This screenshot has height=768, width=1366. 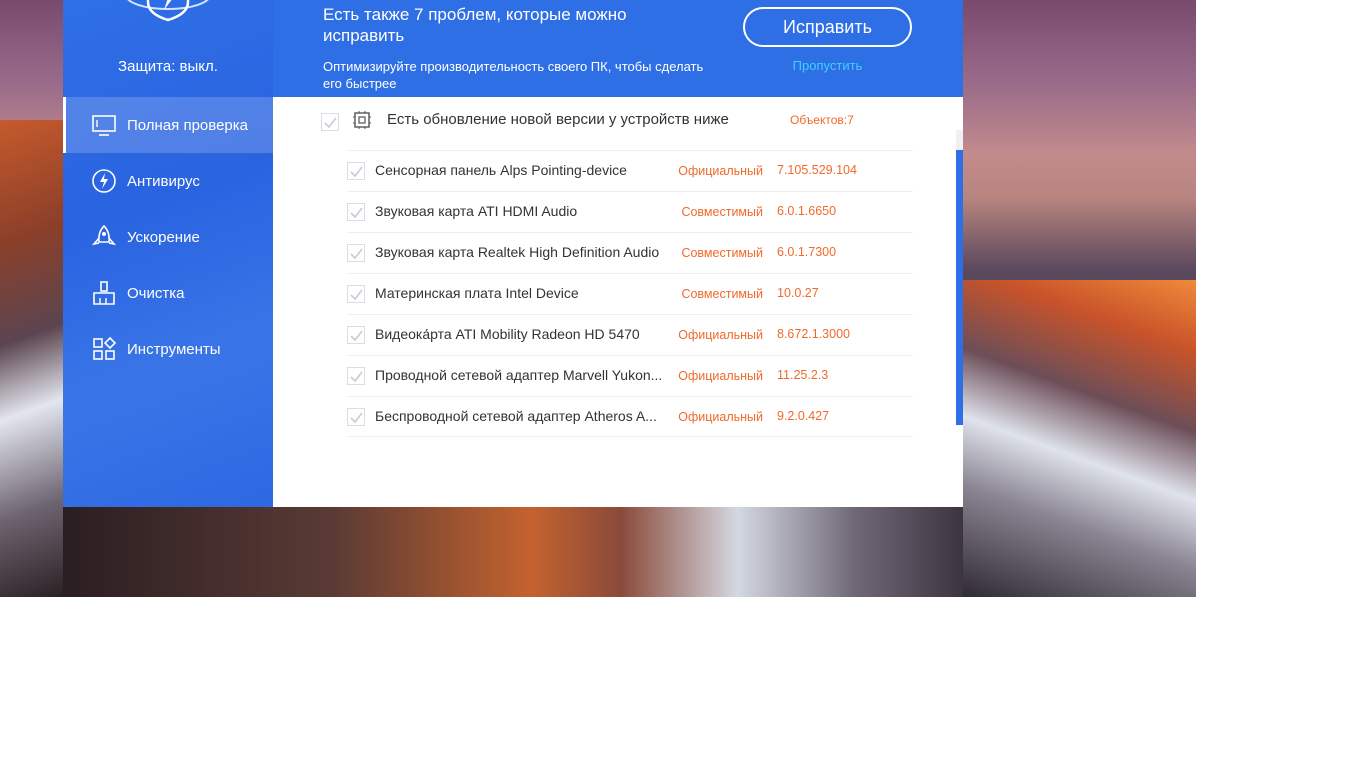 I want to click on driver-version: 7.105.529.104, so click(x=817, y=170).